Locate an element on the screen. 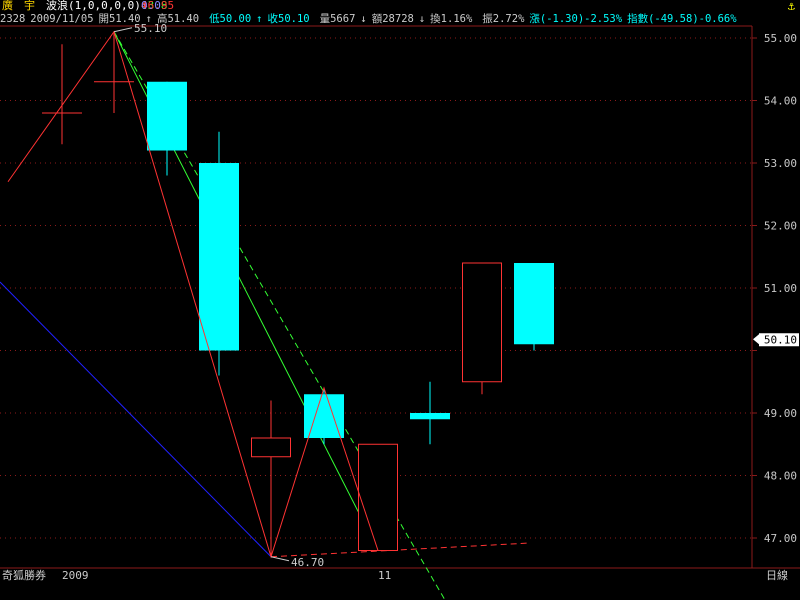 Image resolution: width=800 pixels, height=600 pixels. quote-low-arrow: ↑ is located at coordinates (259, 19).